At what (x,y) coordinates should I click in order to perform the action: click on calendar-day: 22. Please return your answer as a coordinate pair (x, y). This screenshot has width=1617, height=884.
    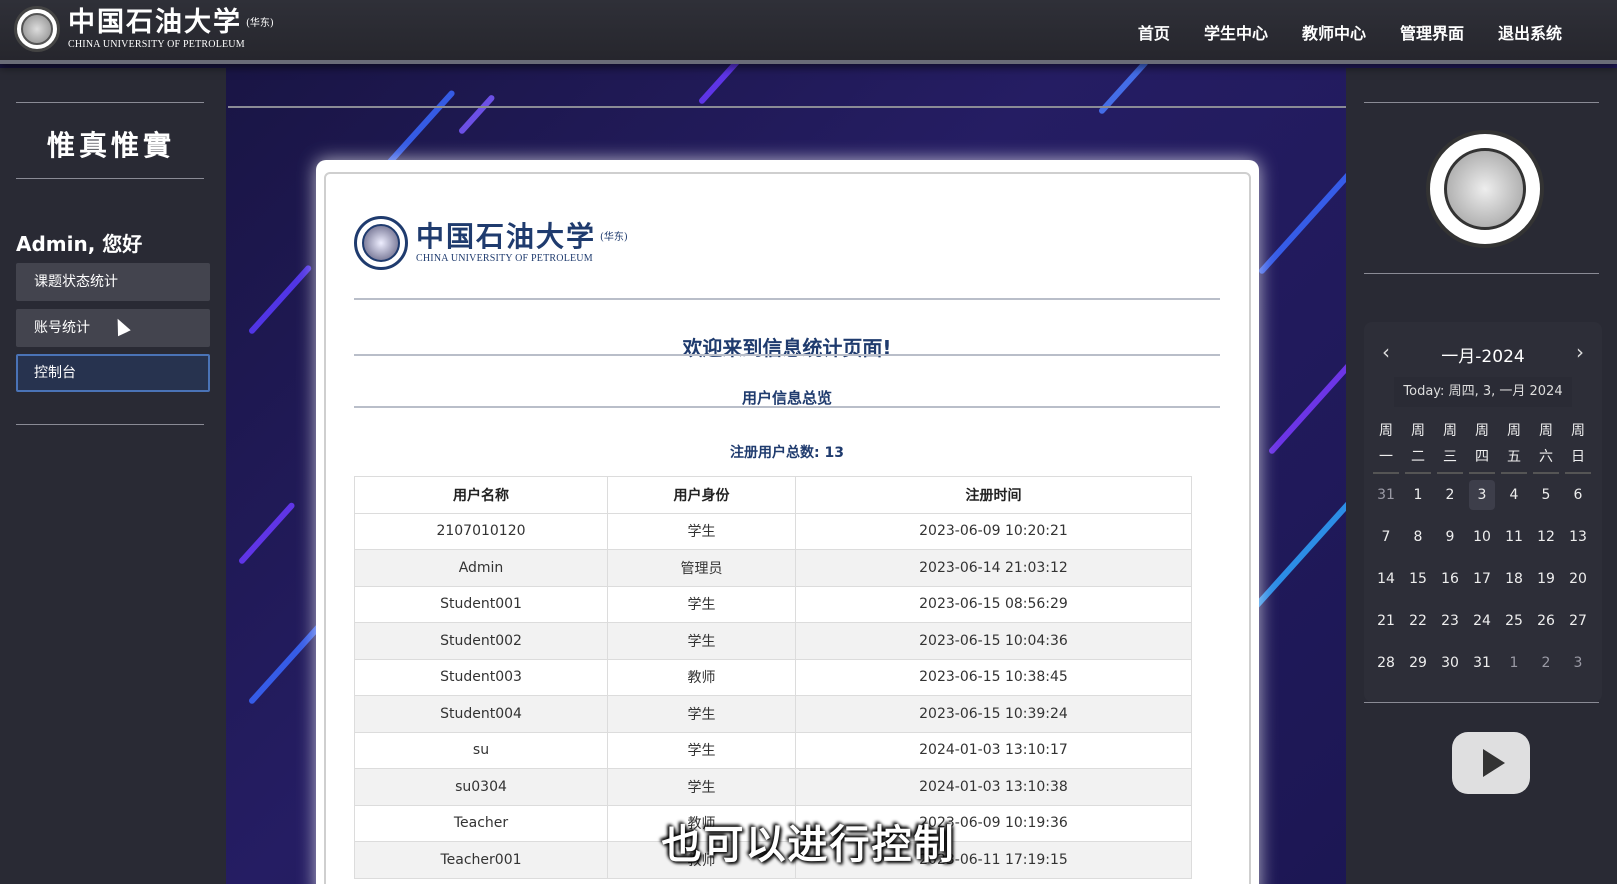
    Looking at the image, I should click on (1418, 621).